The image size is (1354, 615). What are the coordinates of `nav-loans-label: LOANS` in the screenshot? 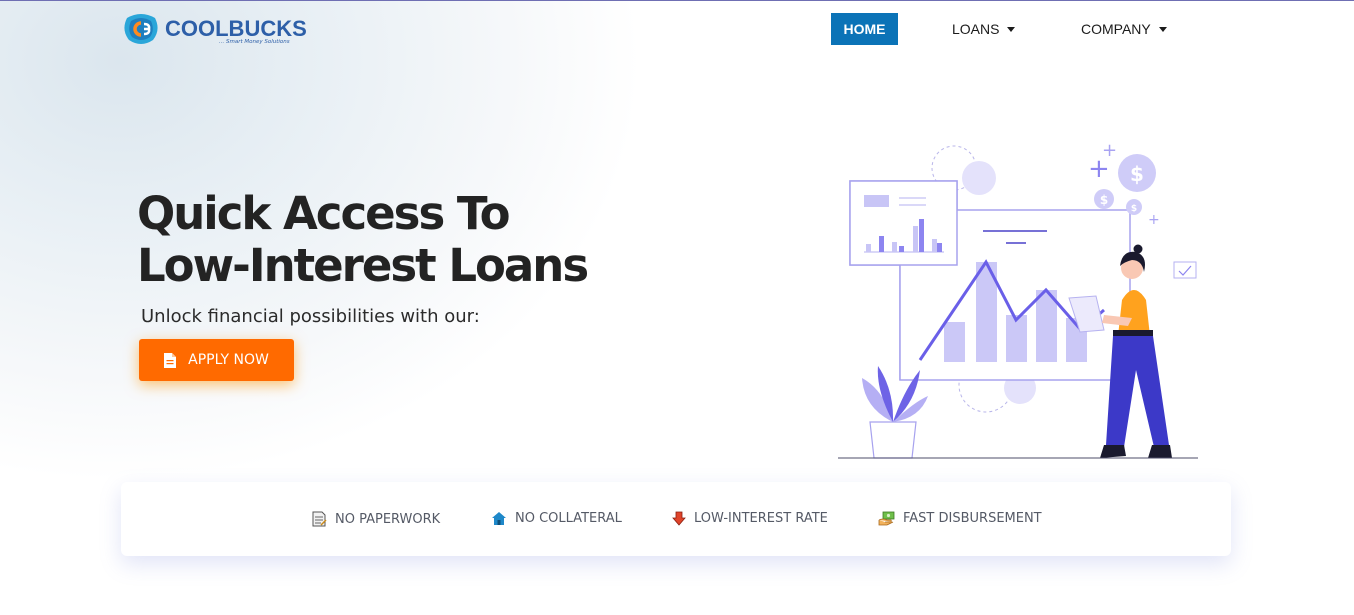 It's located at (976, 29).